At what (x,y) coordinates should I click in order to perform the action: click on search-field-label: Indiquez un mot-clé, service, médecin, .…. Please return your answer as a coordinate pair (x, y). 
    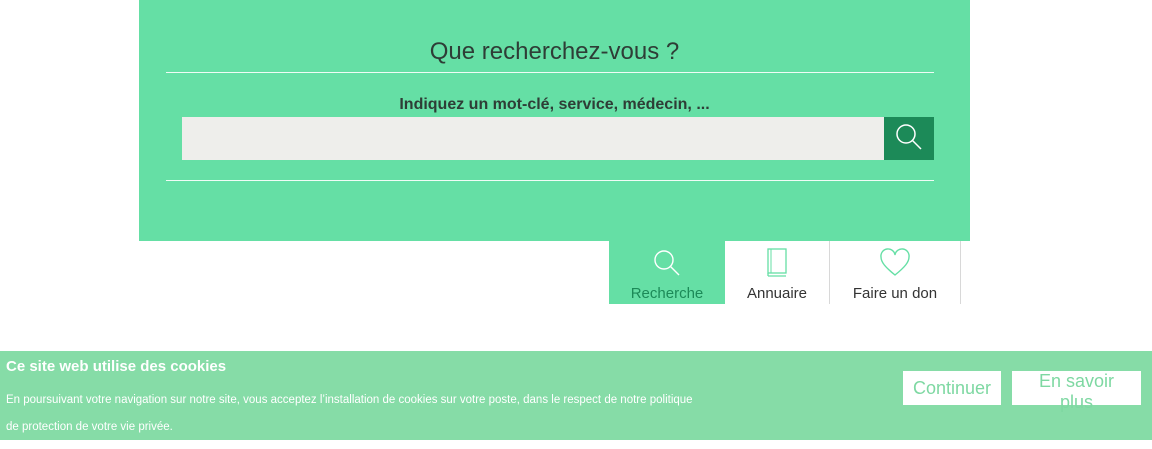
    Looking at the image, I should click on (554, 104).